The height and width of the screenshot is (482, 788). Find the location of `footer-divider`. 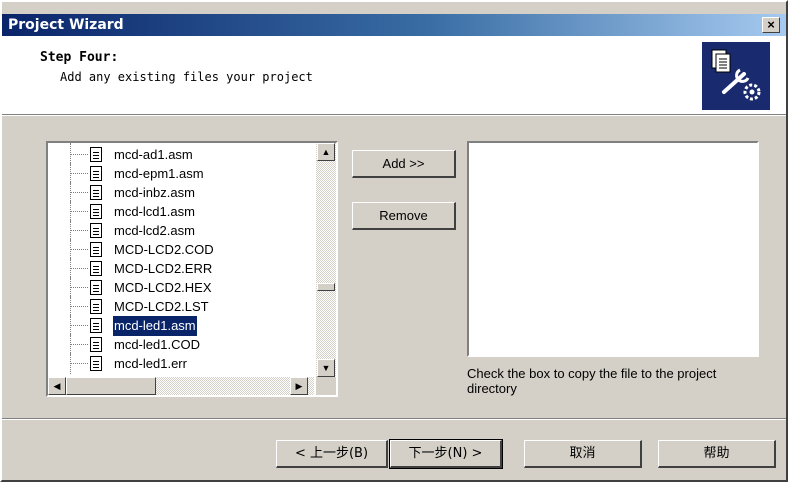

footer-divider is located at coordinates (394, 419).